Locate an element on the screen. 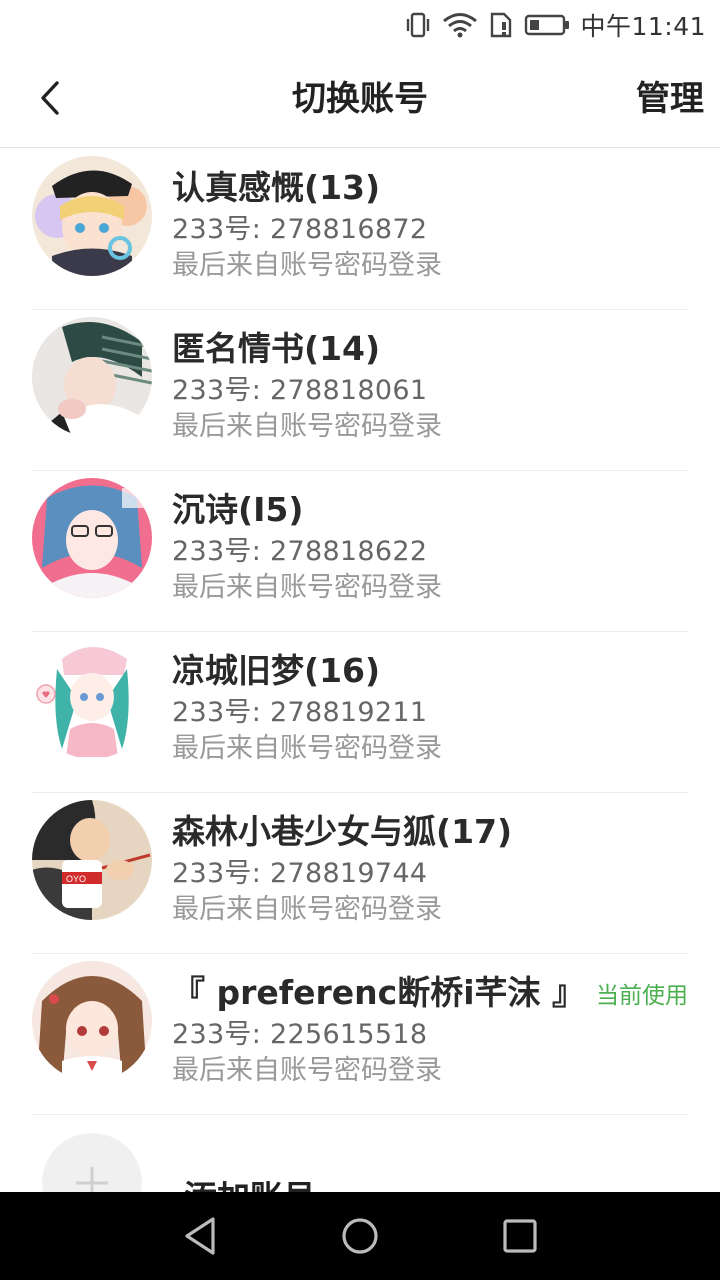 This screenshot has width=720, height=1280. account-id: 233号: 225615518 is located at coordinates (300, 1034).